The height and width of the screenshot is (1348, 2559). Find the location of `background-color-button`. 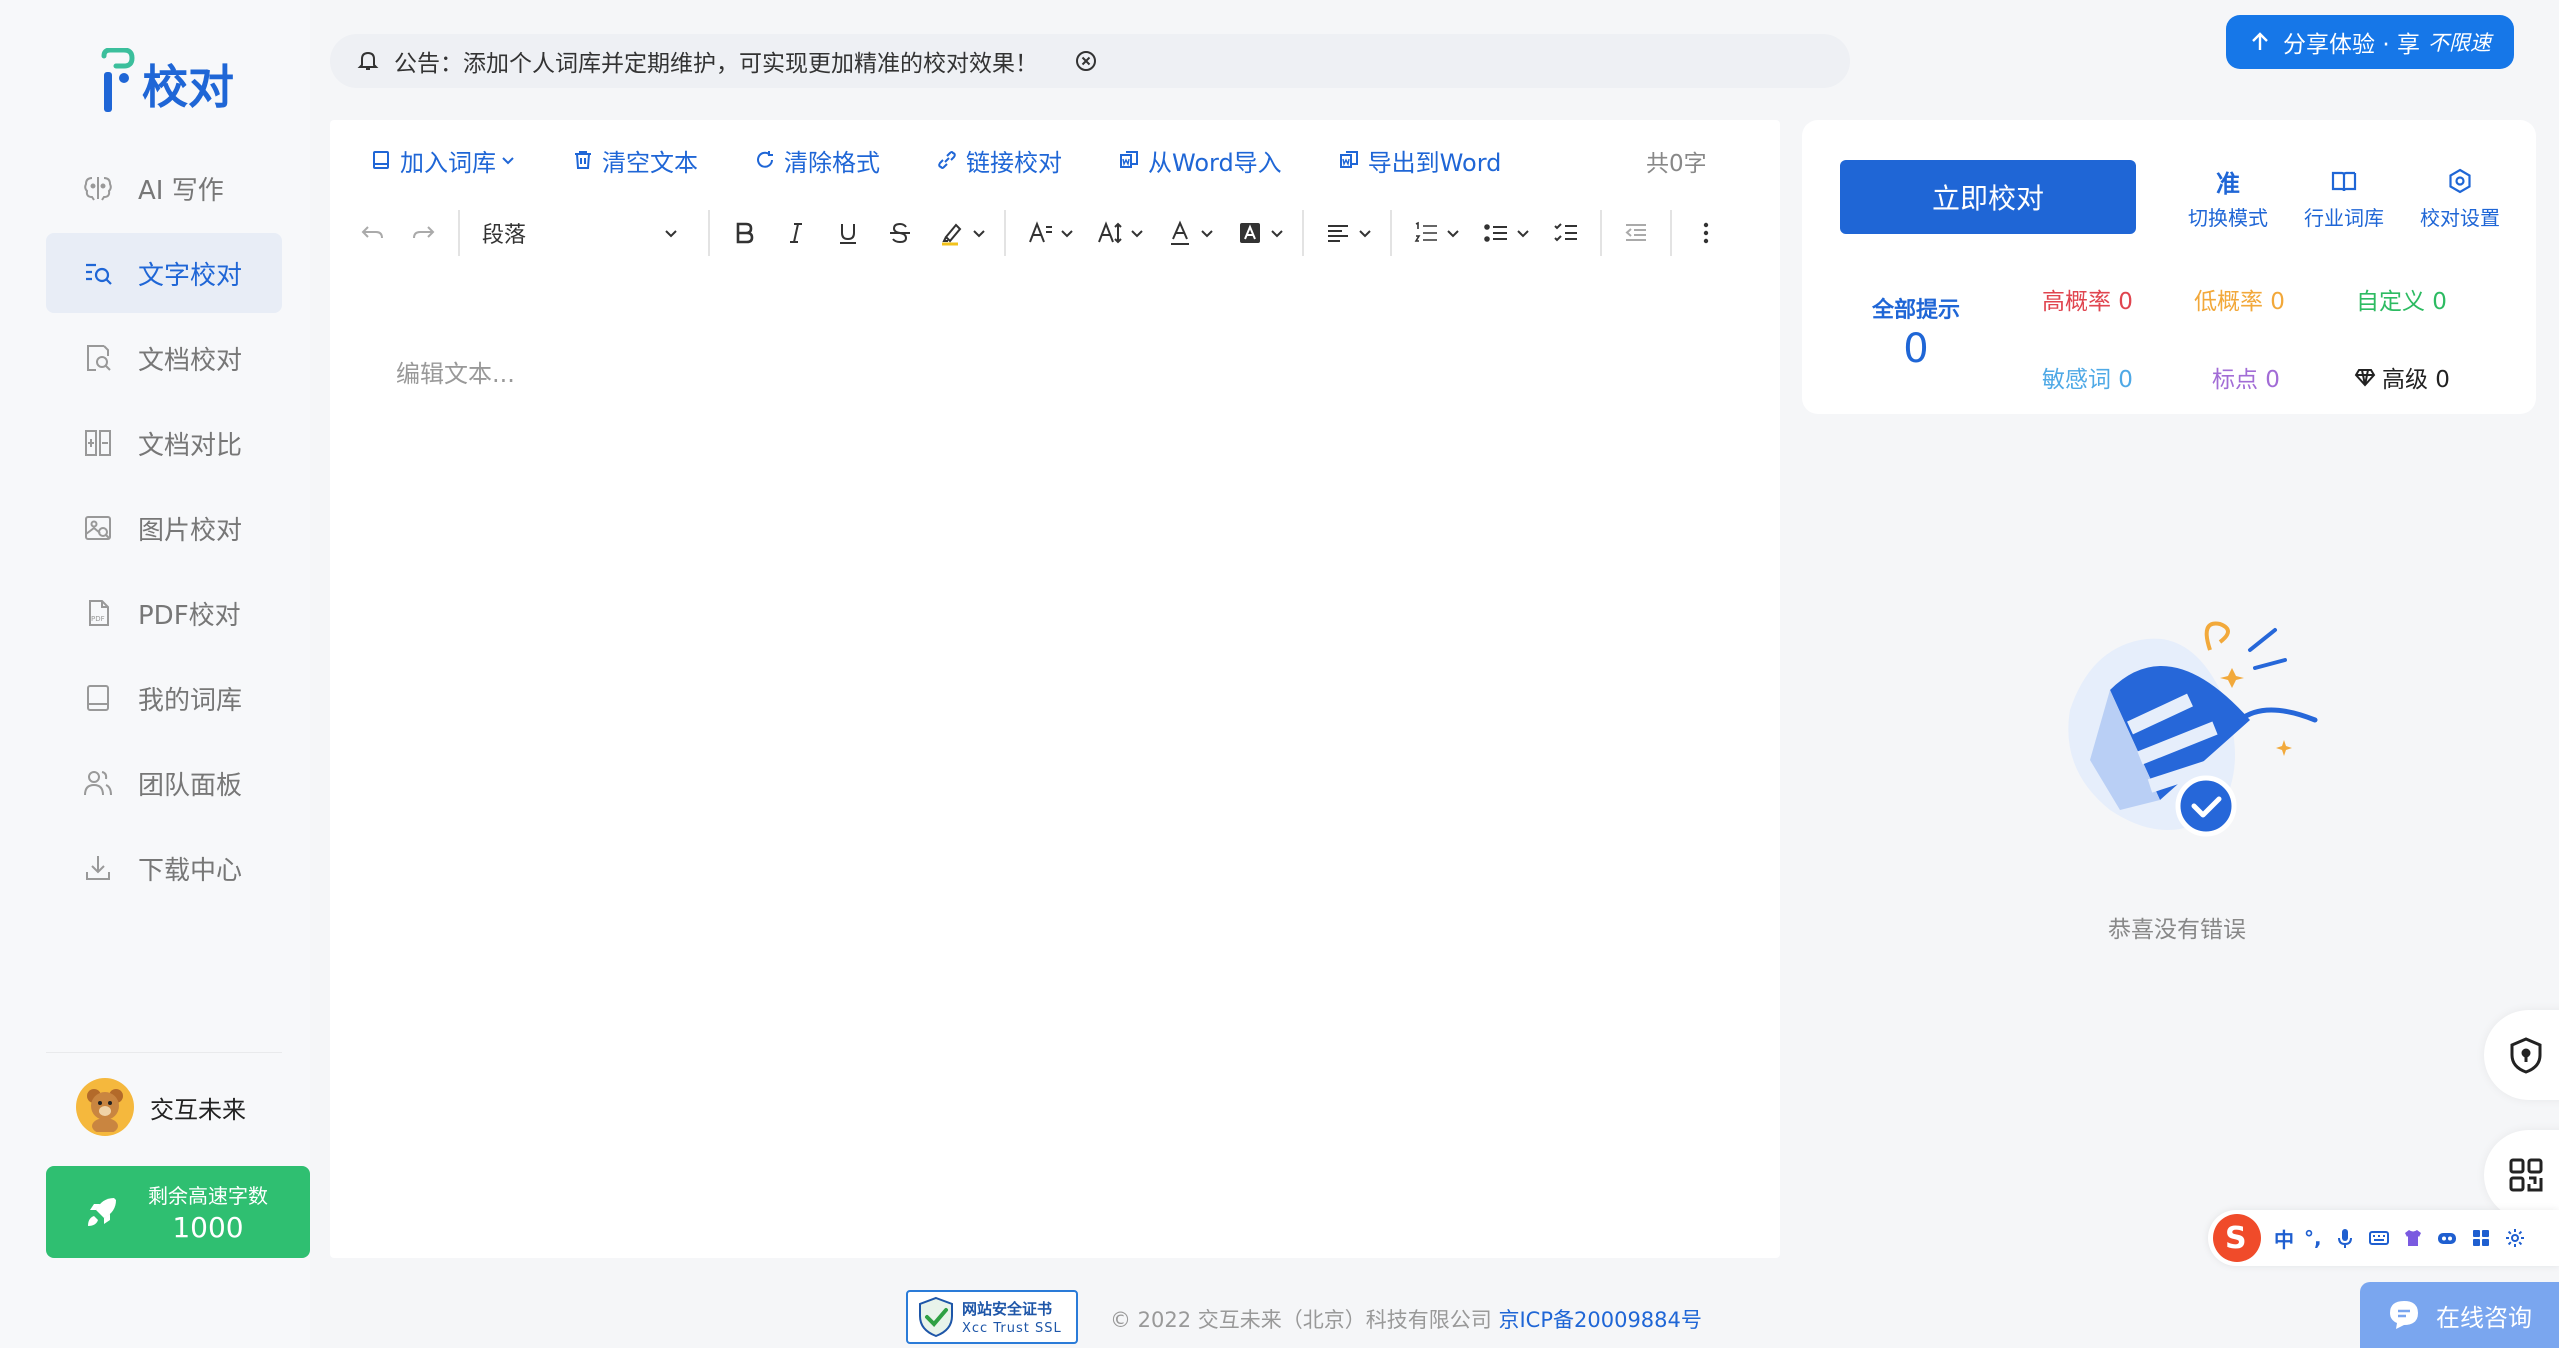

background-color-button is located at coordinates (1250, 233).